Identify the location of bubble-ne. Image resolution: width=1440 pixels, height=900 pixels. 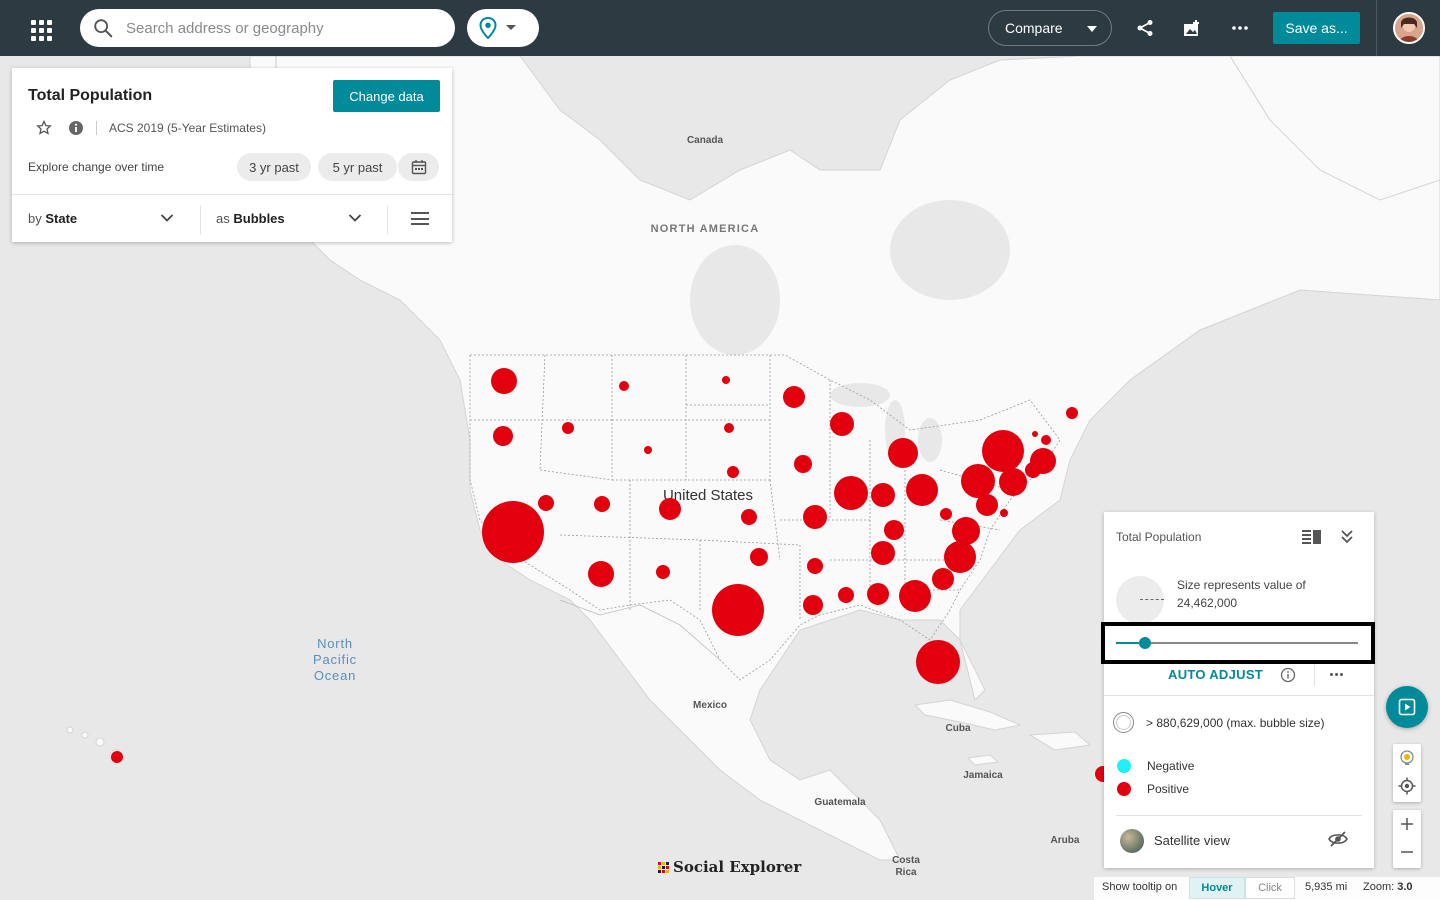
(733, 472).